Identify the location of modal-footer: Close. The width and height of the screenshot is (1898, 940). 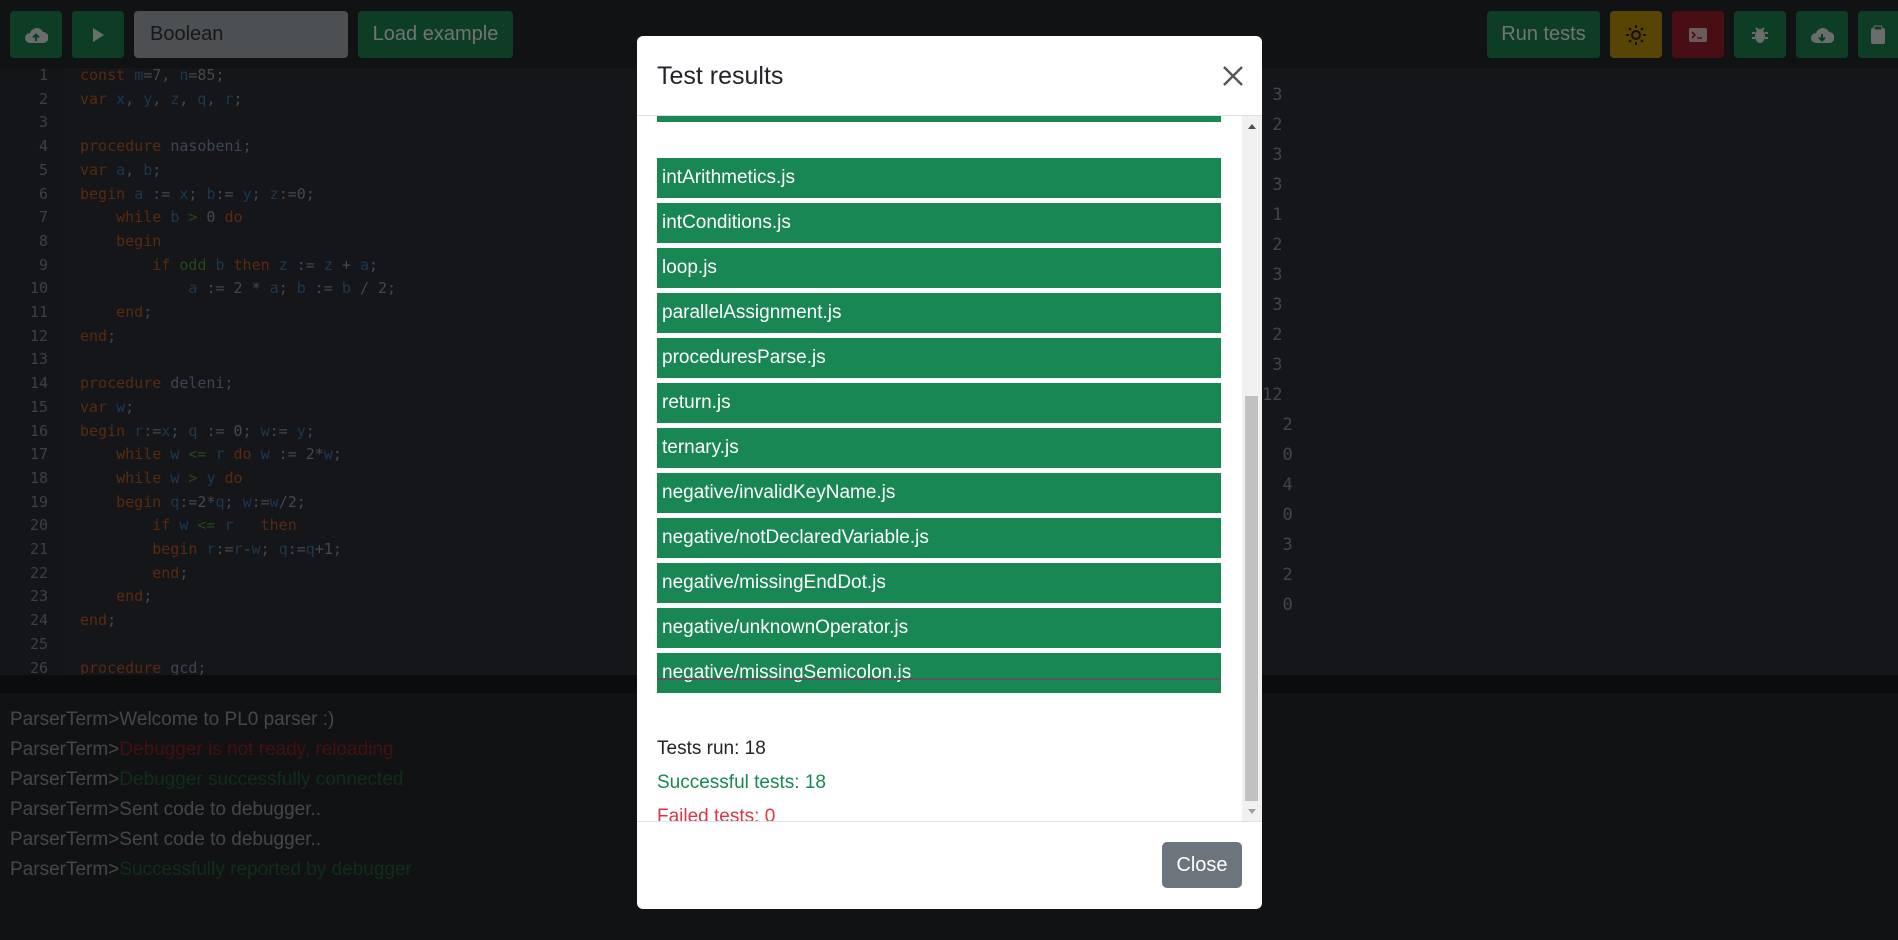
(949, 865).